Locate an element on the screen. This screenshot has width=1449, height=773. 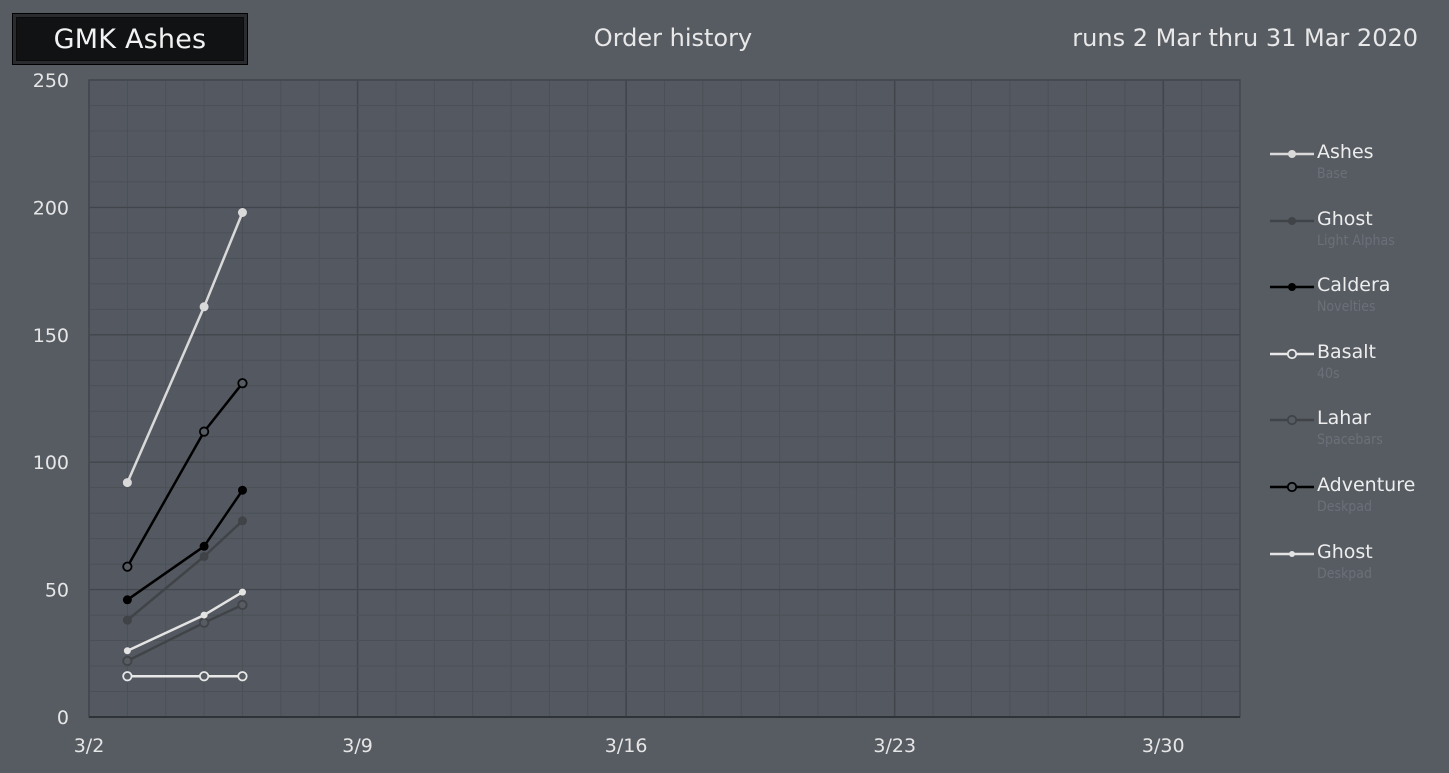
legend-name: Lahar is located at coordinates (1344, 418).